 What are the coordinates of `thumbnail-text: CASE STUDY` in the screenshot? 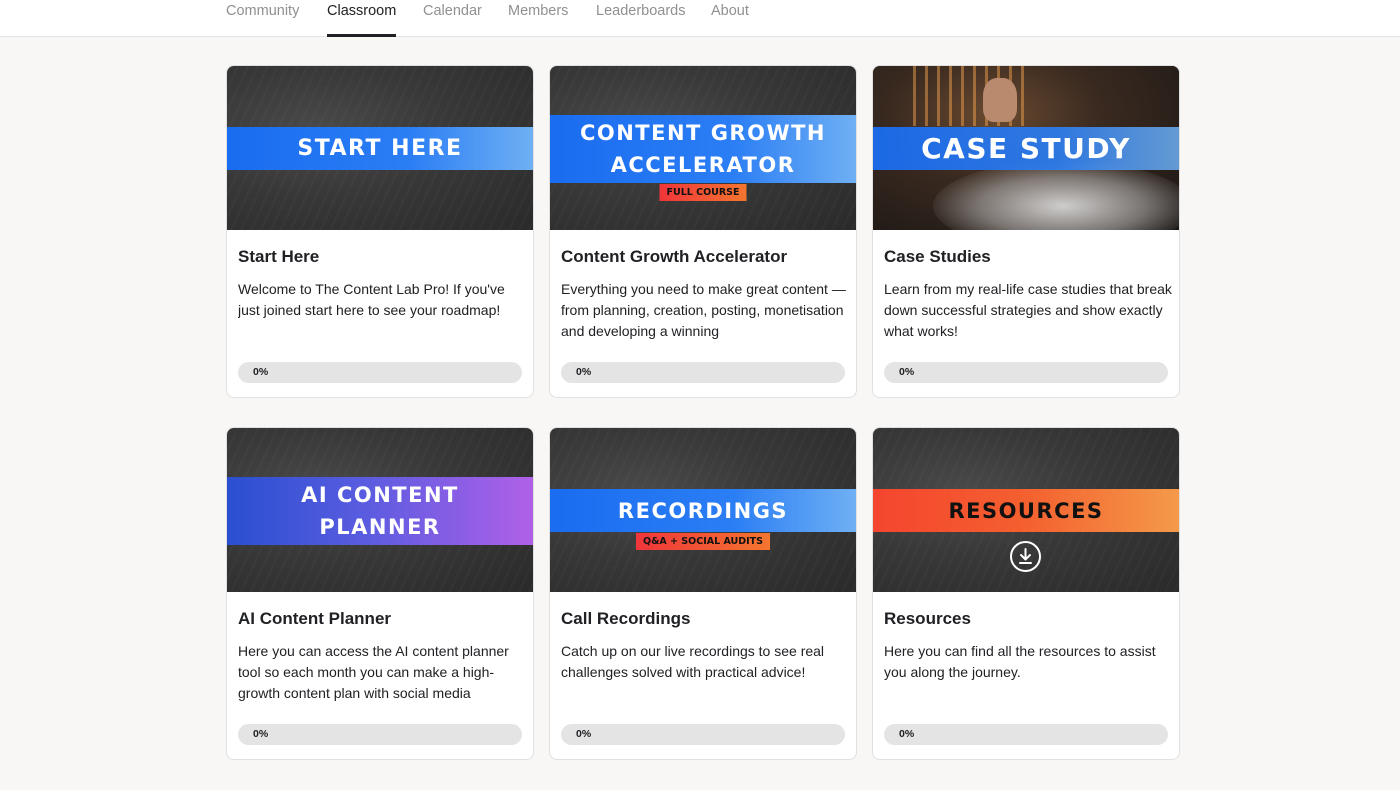 It's located at (1026, 148).